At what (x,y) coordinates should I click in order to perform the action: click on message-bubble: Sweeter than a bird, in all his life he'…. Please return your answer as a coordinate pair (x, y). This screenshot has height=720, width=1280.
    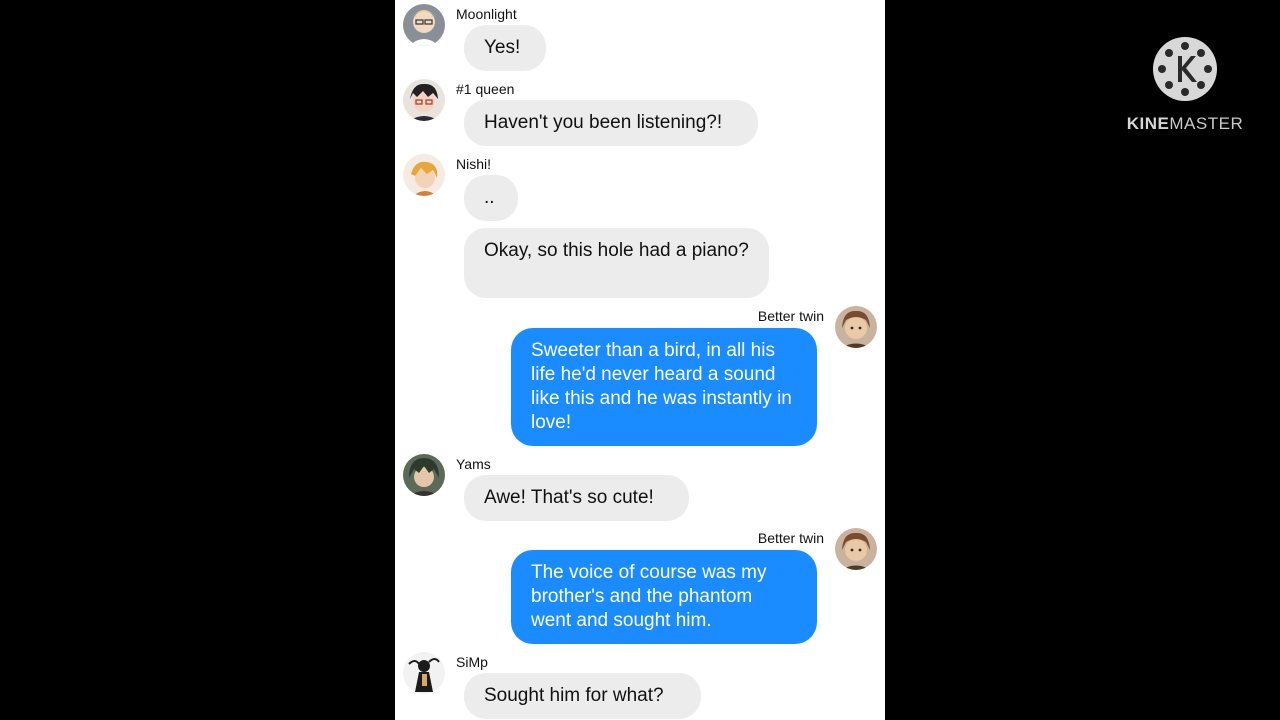
    Looking at the image, I should click on (664, 387).